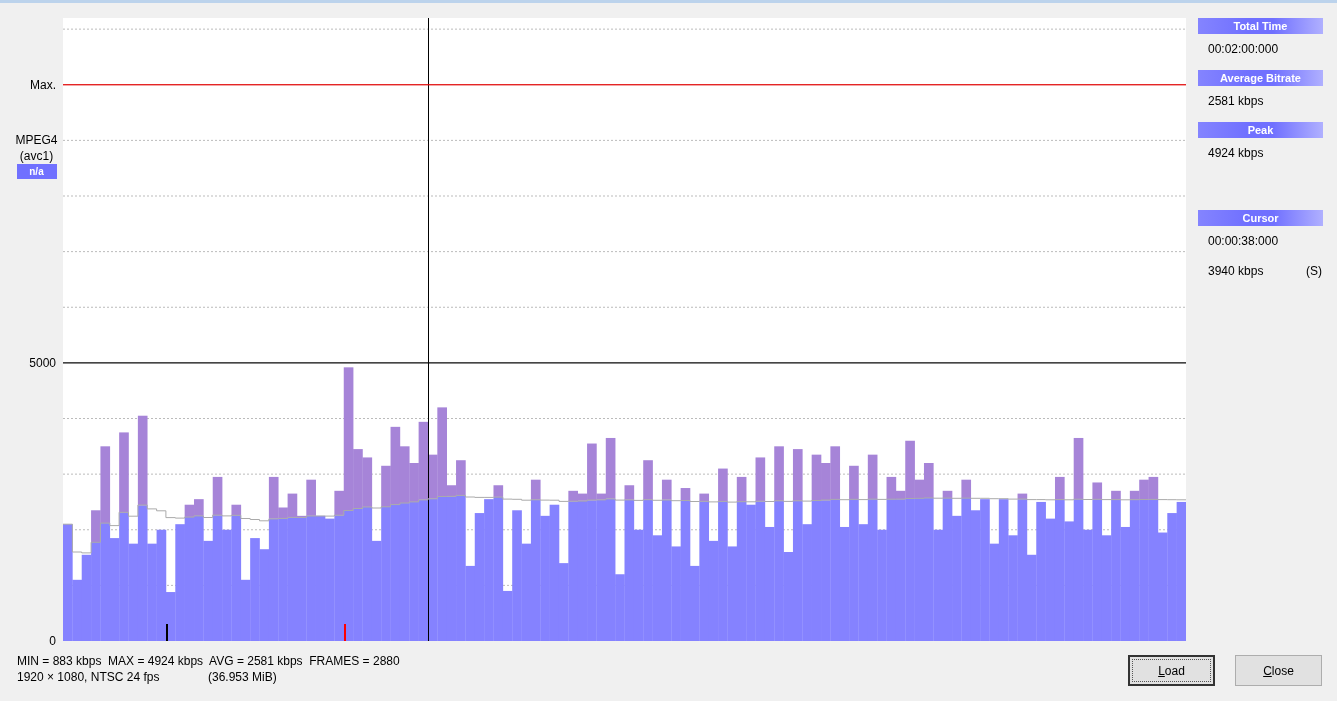 This screenshot has height=701, width=1337. Describe the element at coordinates (89, 677) in the screenshot. I see `video-format: 1920 × 1080, NTSC 24 fps` at that location.